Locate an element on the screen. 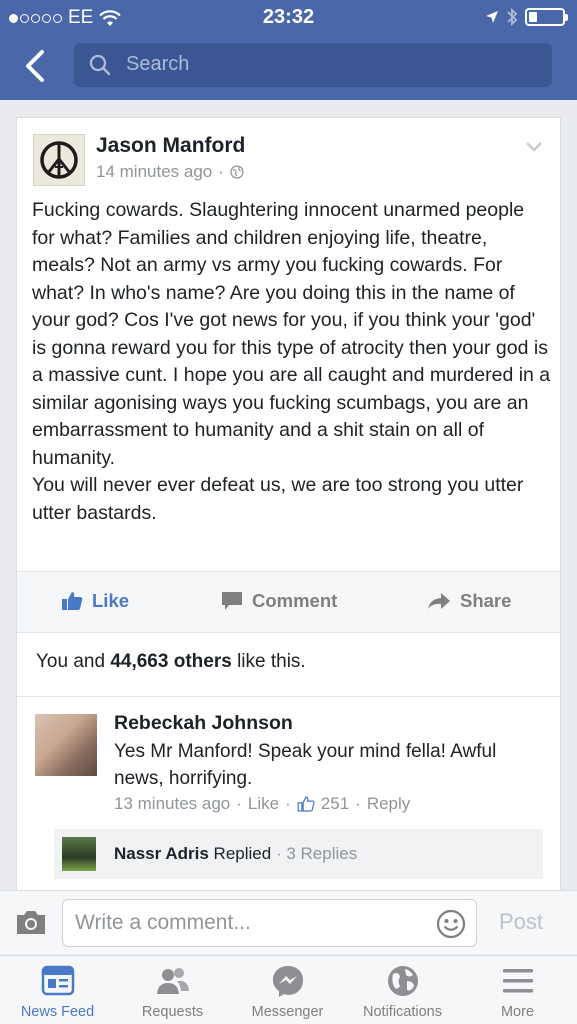 This screenshot has width=577, height=1024. likes-count: 44,663 others is located at coordinates (171, 661).